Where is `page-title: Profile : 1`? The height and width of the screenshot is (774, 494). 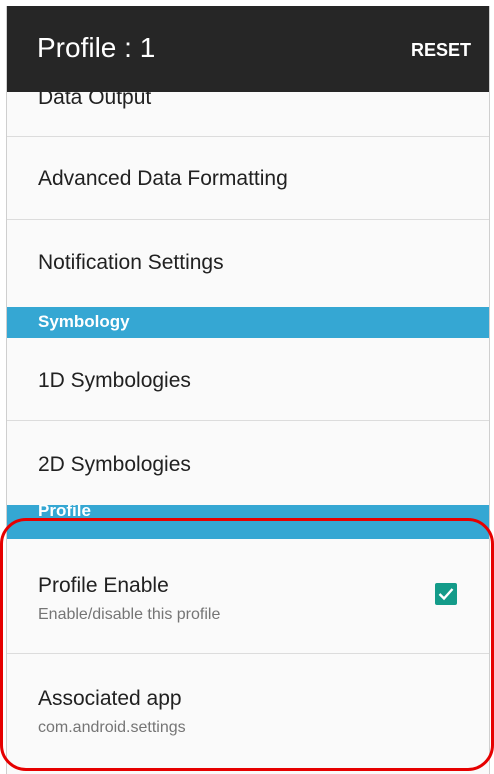
page-title: Profile : 1 is located at coordinates (96, 47).